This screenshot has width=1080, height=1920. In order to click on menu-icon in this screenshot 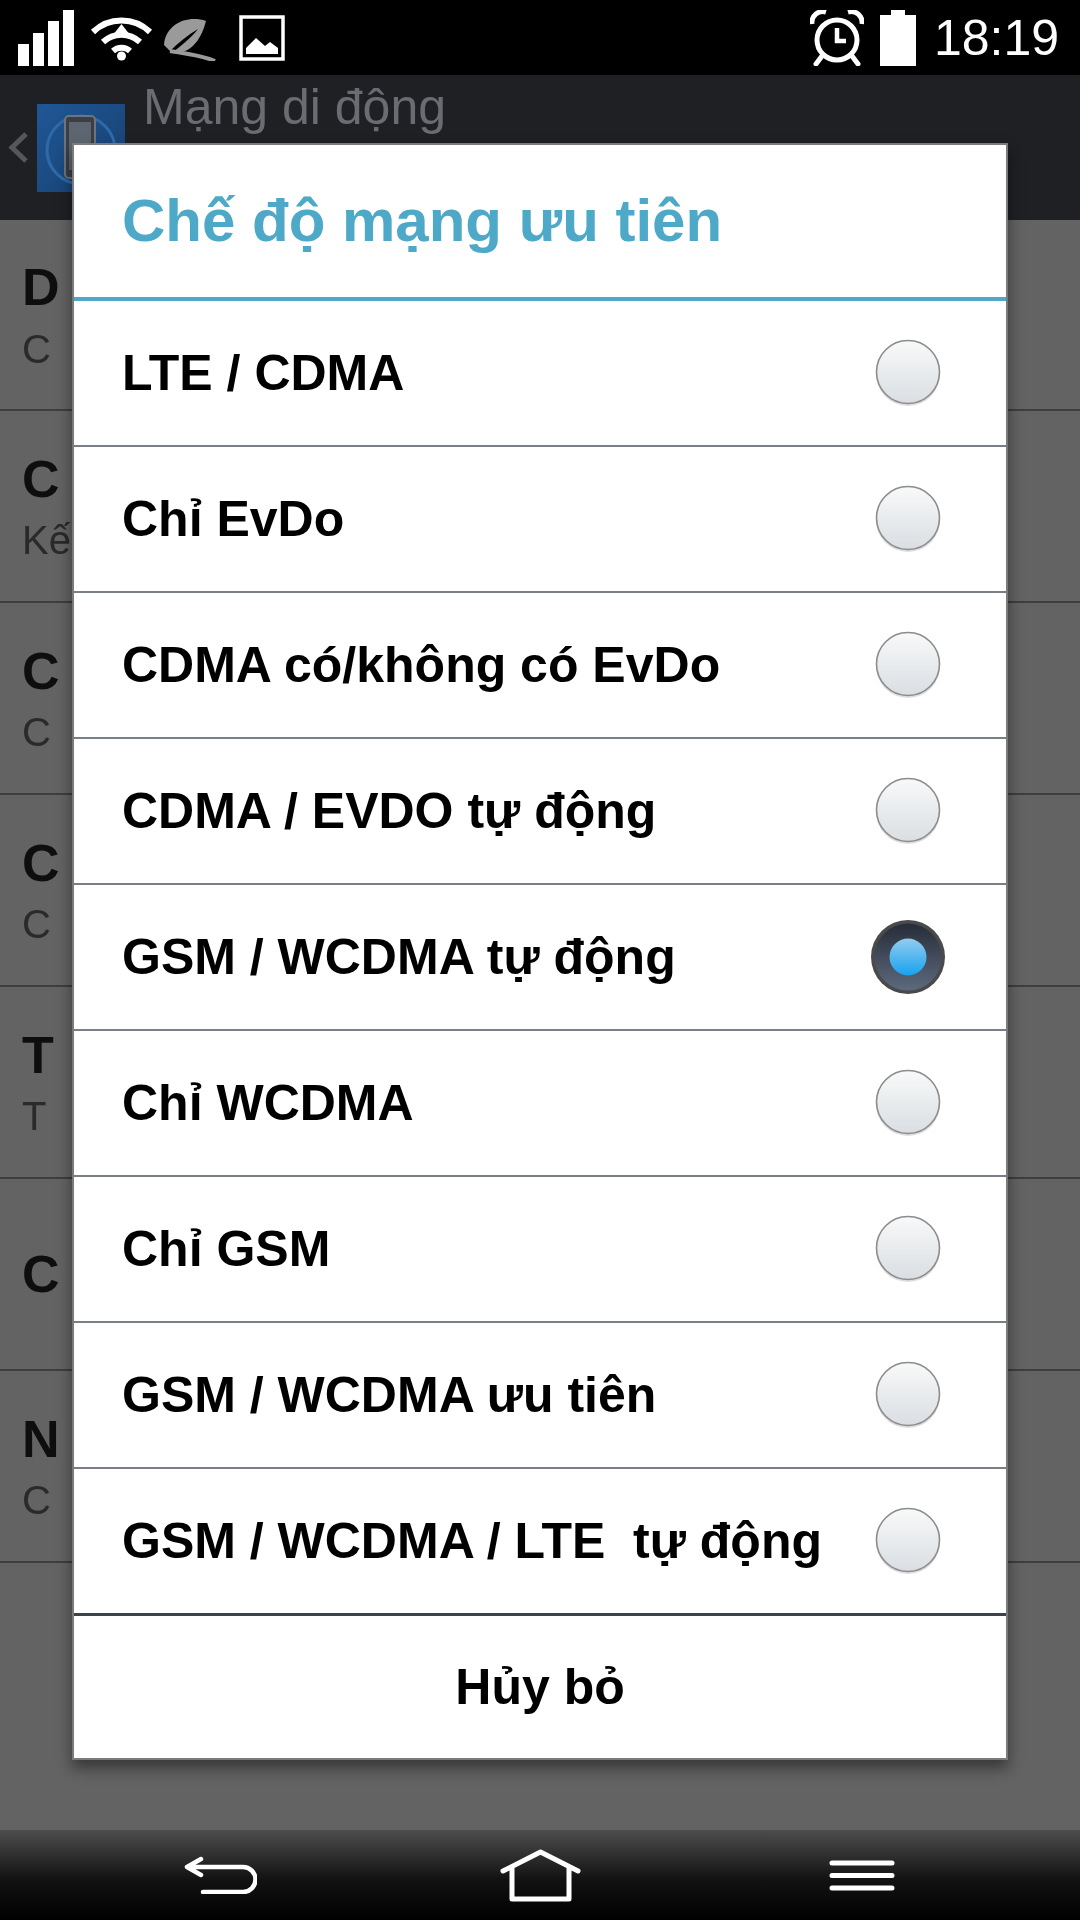, I will do `click(862, 1875)`.